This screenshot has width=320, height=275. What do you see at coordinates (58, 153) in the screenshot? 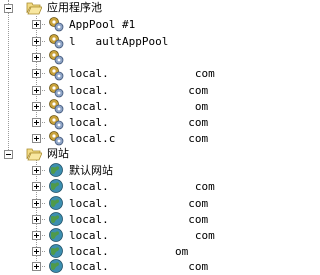
I see `web-sites-label: 网站` at bounding box center [58, 153].